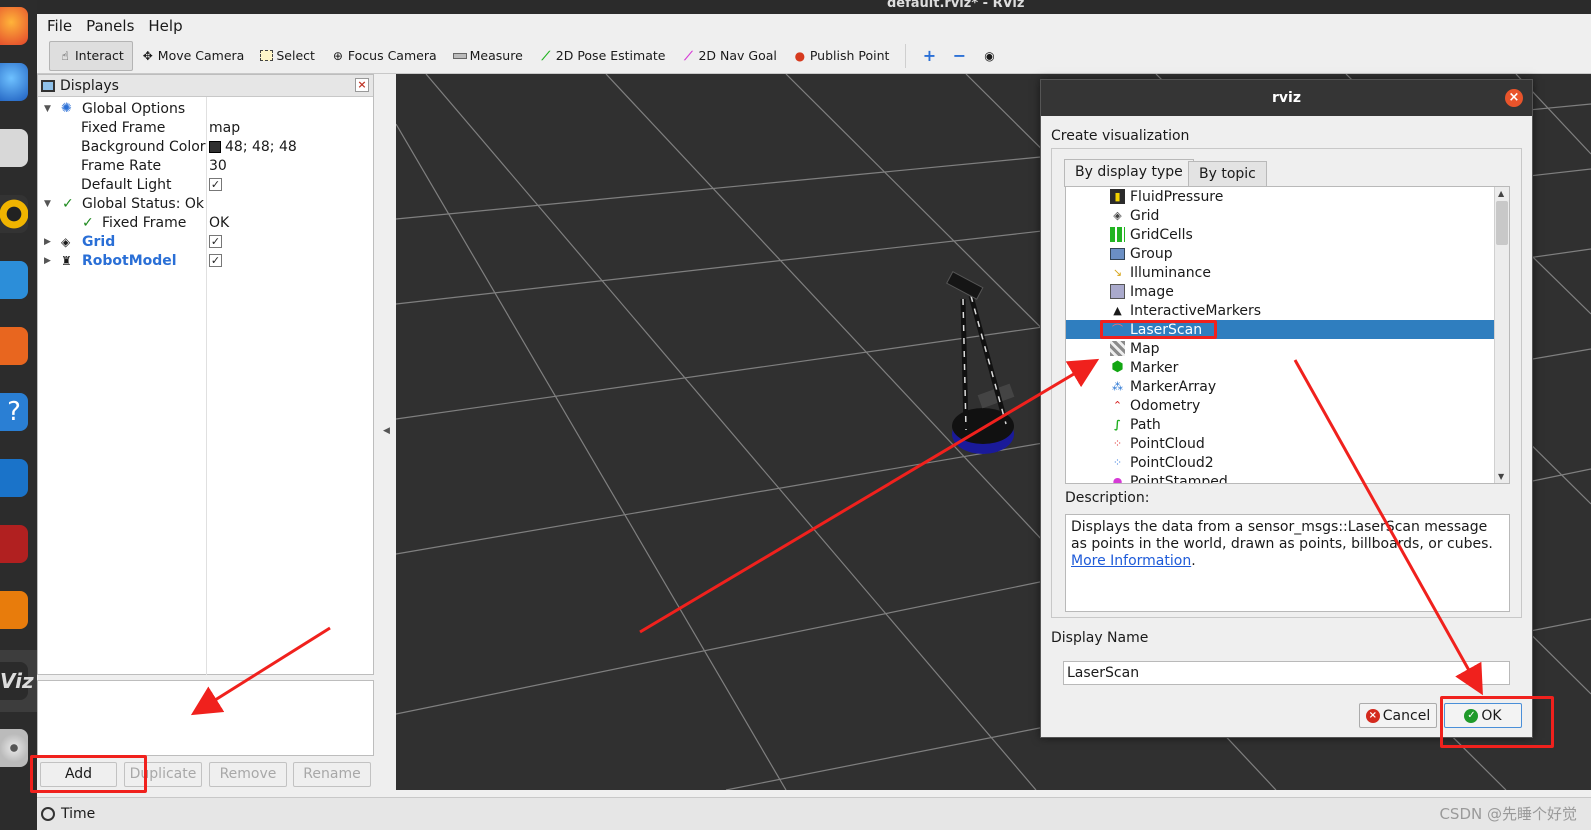  Describe the element at coordinates (18, 280) in the screenshot. I see `writer-icon` at that location.